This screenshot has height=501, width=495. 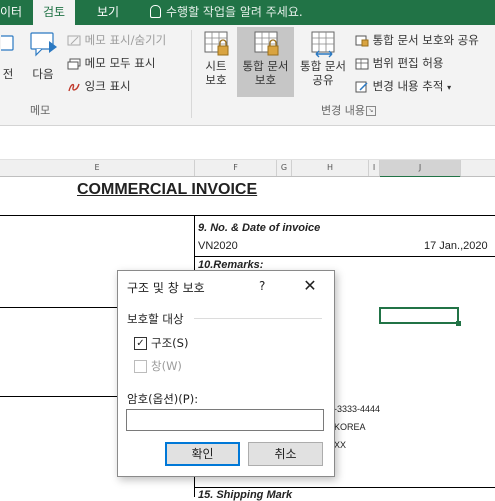 I want to click on cancel-button: 취소, so click(x=285, y=454).